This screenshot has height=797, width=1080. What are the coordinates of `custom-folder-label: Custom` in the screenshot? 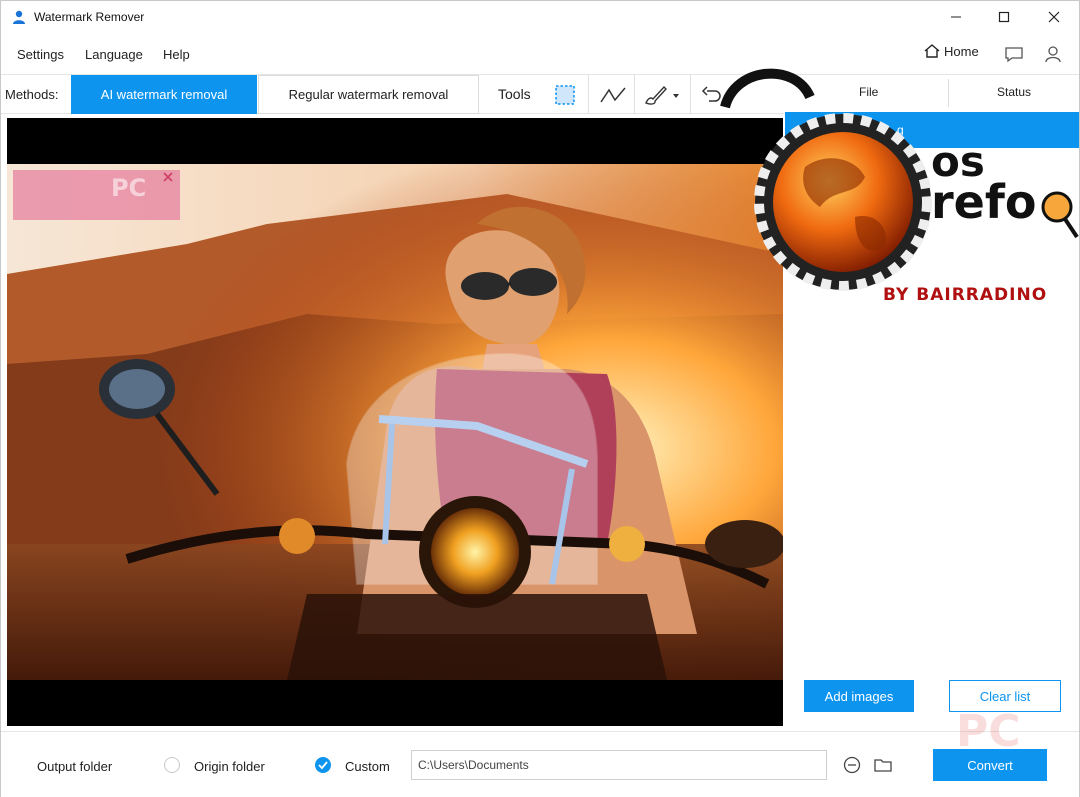 It's located at (367, 766).